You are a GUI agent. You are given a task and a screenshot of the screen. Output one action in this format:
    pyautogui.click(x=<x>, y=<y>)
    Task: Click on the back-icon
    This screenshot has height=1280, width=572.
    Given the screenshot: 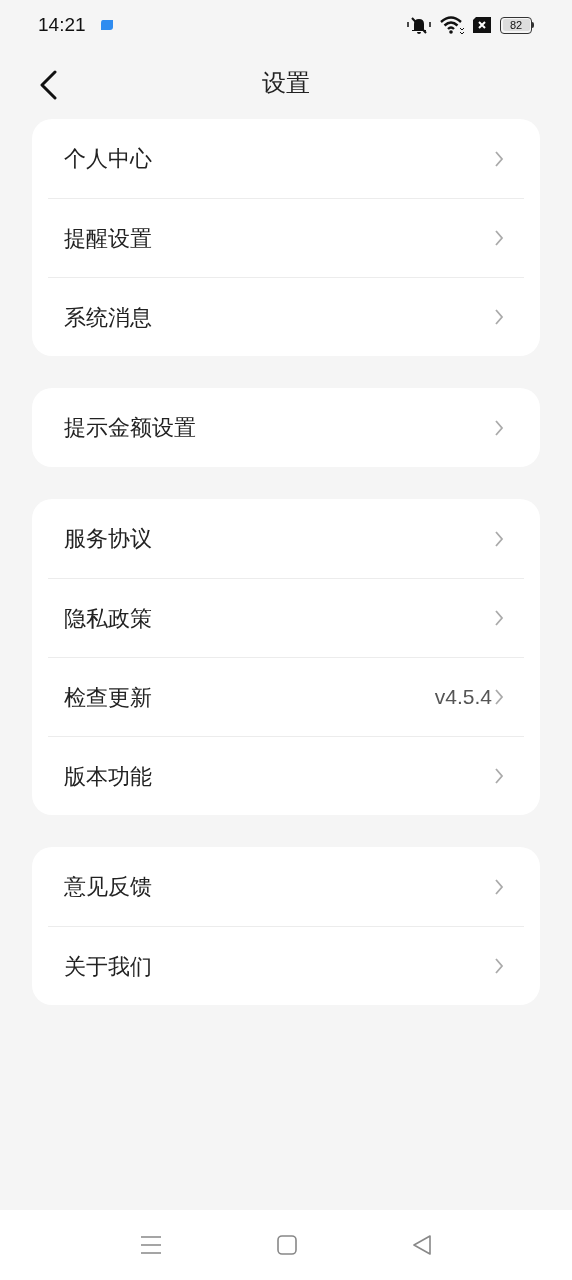 What is the action you would take?
    pyautogui.click(x=48, y=85)
    